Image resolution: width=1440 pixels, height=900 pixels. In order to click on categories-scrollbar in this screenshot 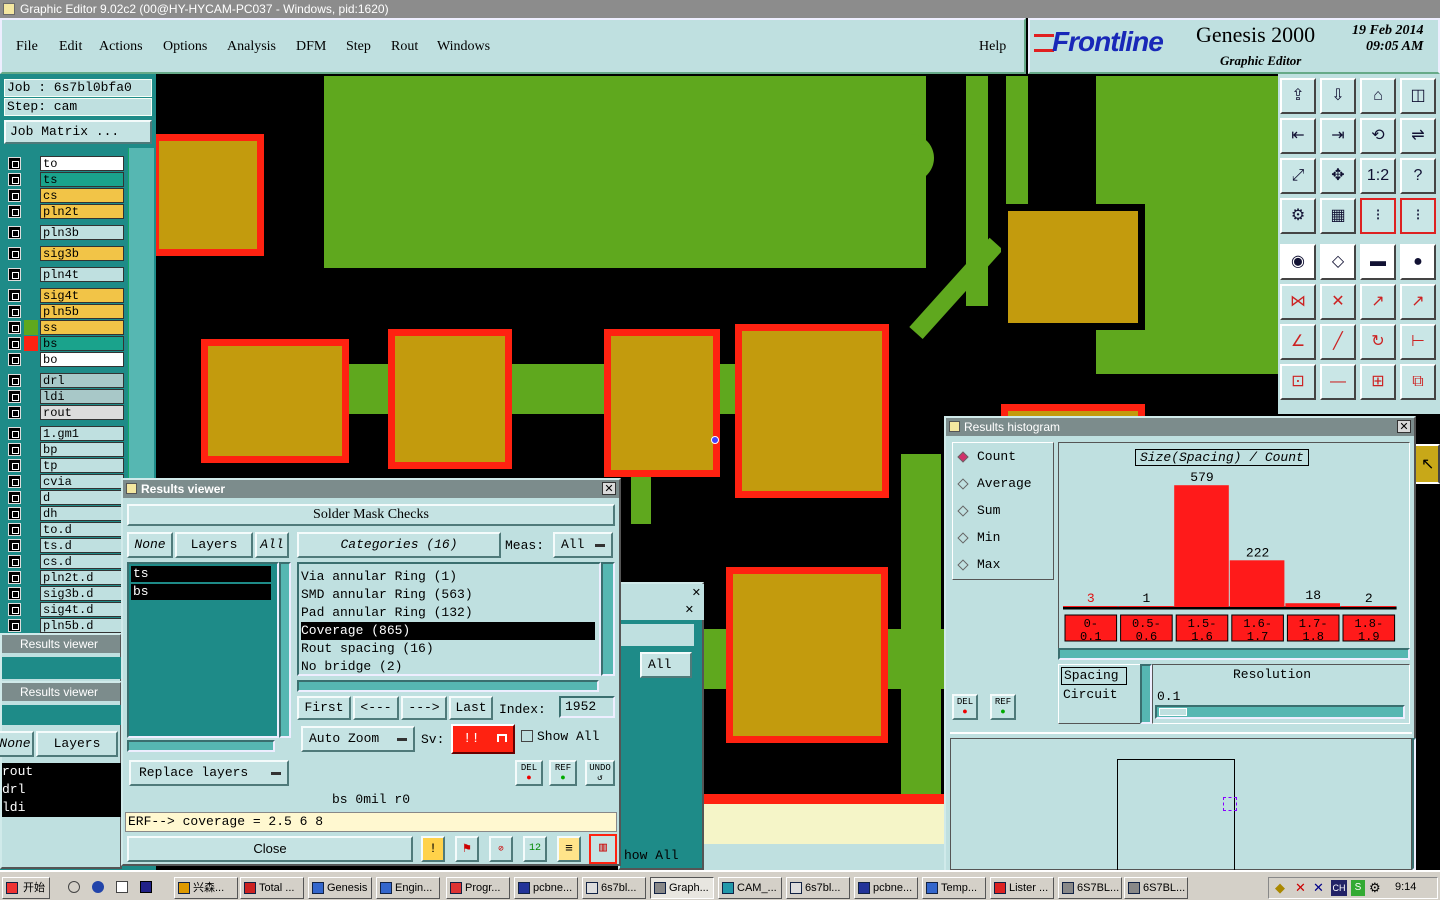, I will do `click(608, 619)`.